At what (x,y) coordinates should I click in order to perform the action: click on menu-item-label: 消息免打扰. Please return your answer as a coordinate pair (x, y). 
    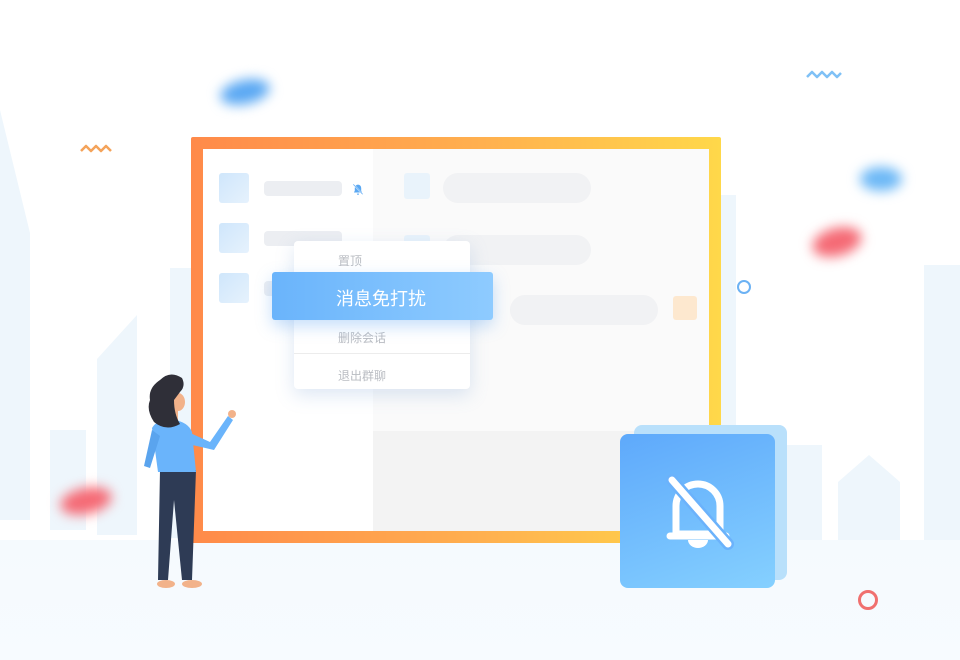
    Looking at the image, I should click on (381, 299).